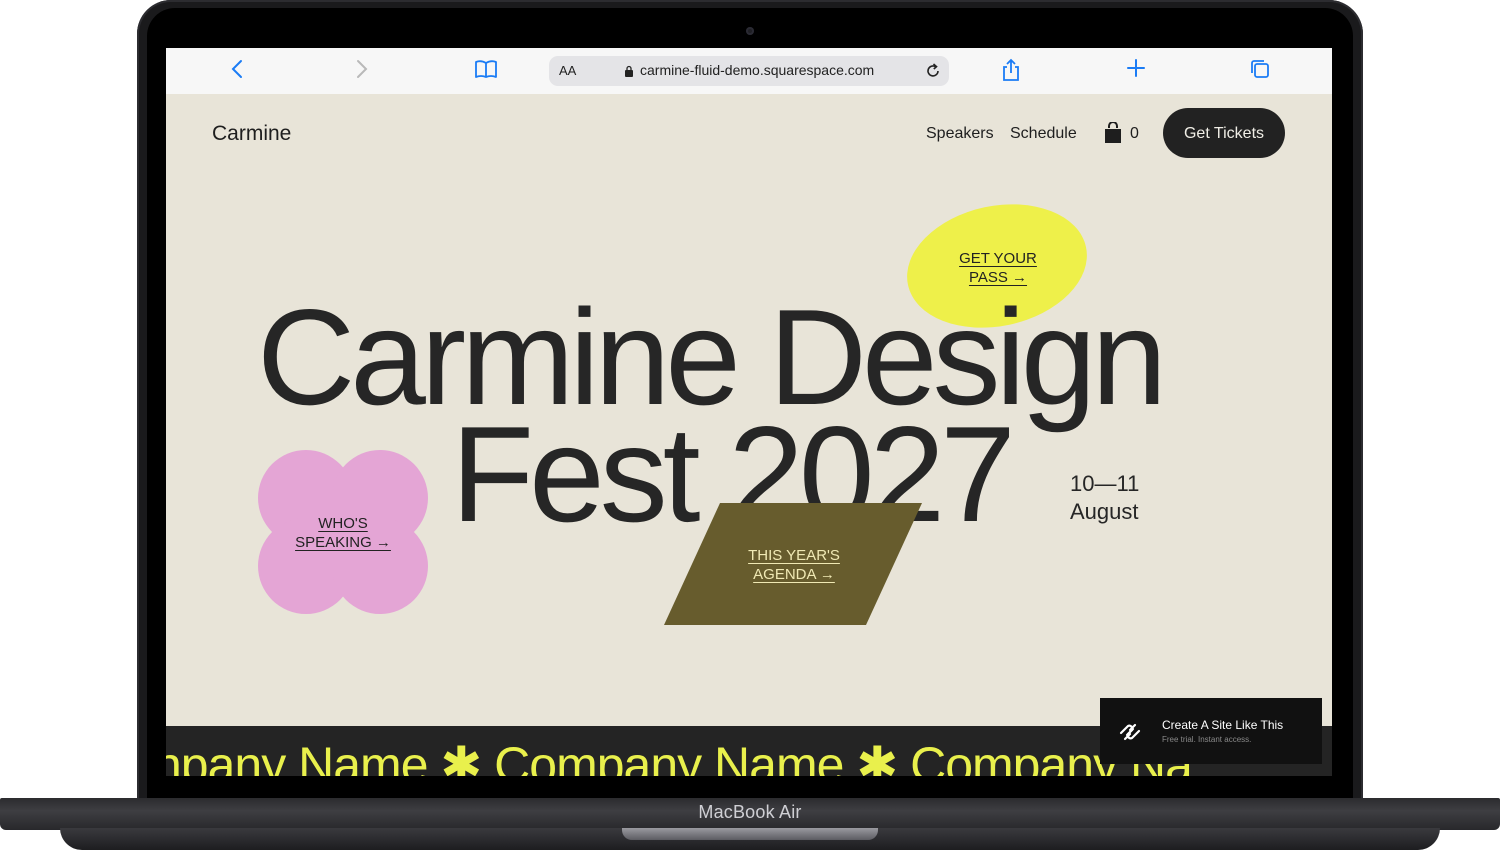 The width and height of the screenshot is (1500, 861). I want to click on nav-speakers: Speakers, so click(960, 134).